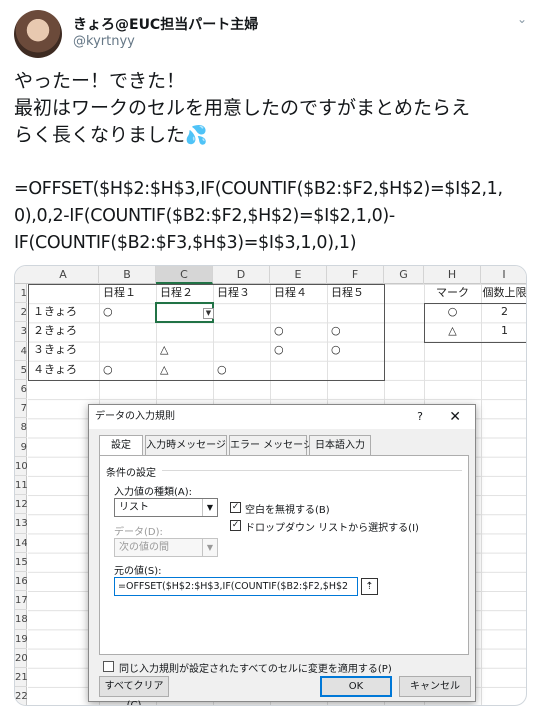  What do you see at coordinates (289, 293) in the screenshot?
I see `cell-header: 日程４` at bounding box center [289, 293].